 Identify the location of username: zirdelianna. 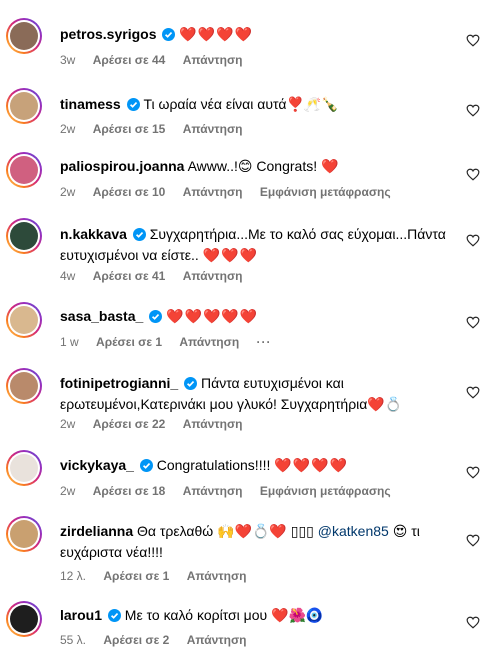
(96, 531).